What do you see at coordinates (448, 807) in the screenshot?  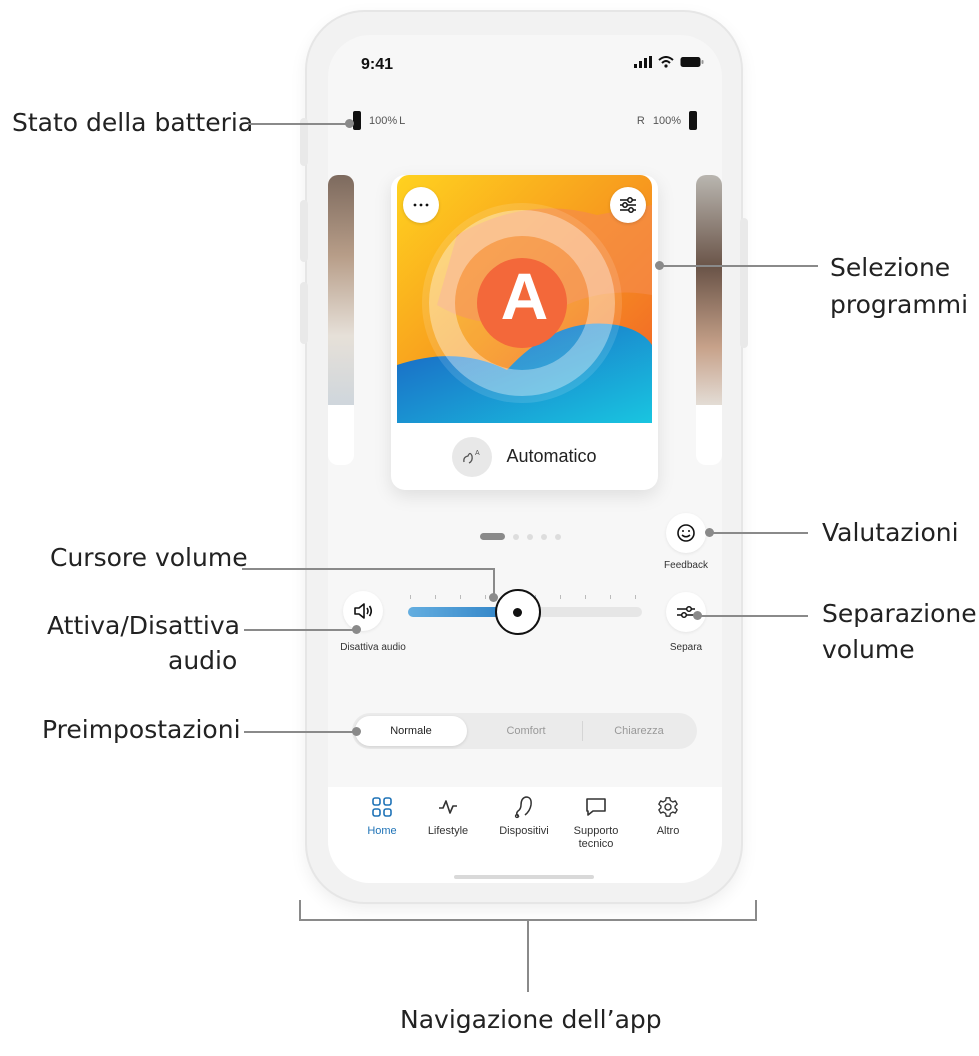 I see `activity-icon` at bounding box center [448, 807].